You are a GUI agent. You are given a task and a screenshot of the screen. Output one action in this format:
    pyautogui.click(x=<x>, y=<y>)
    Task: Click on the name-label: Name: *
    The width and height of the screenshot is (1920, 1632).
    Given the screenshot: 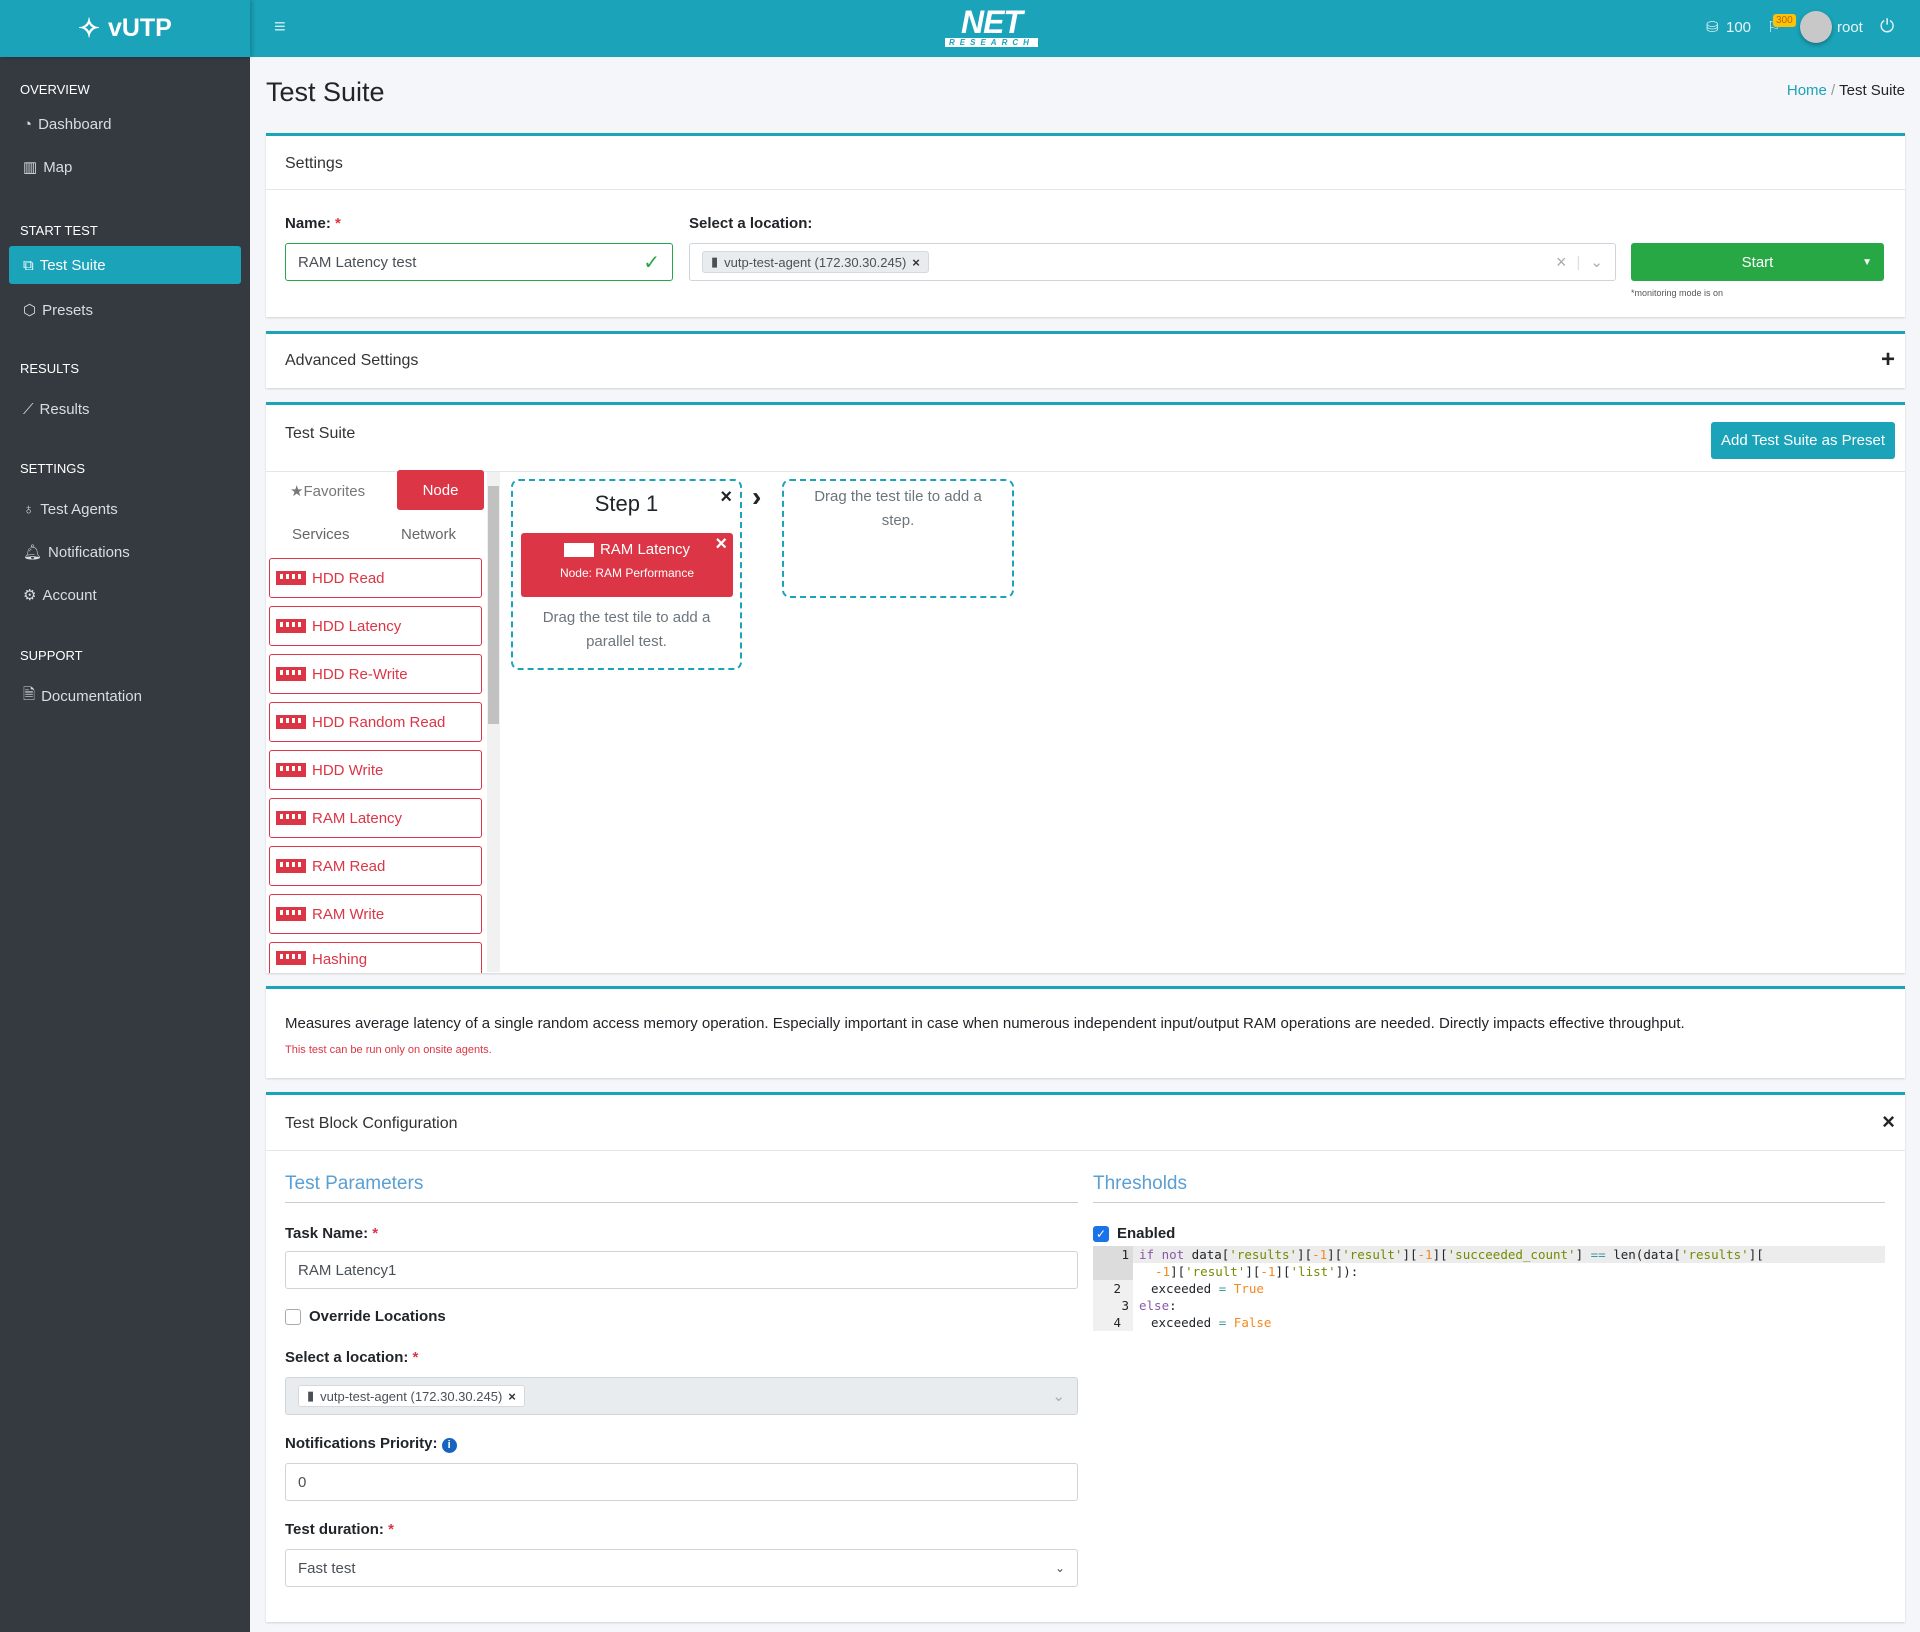 What is the action you would take?
    pyautogui.click(x=313, y=223)
    